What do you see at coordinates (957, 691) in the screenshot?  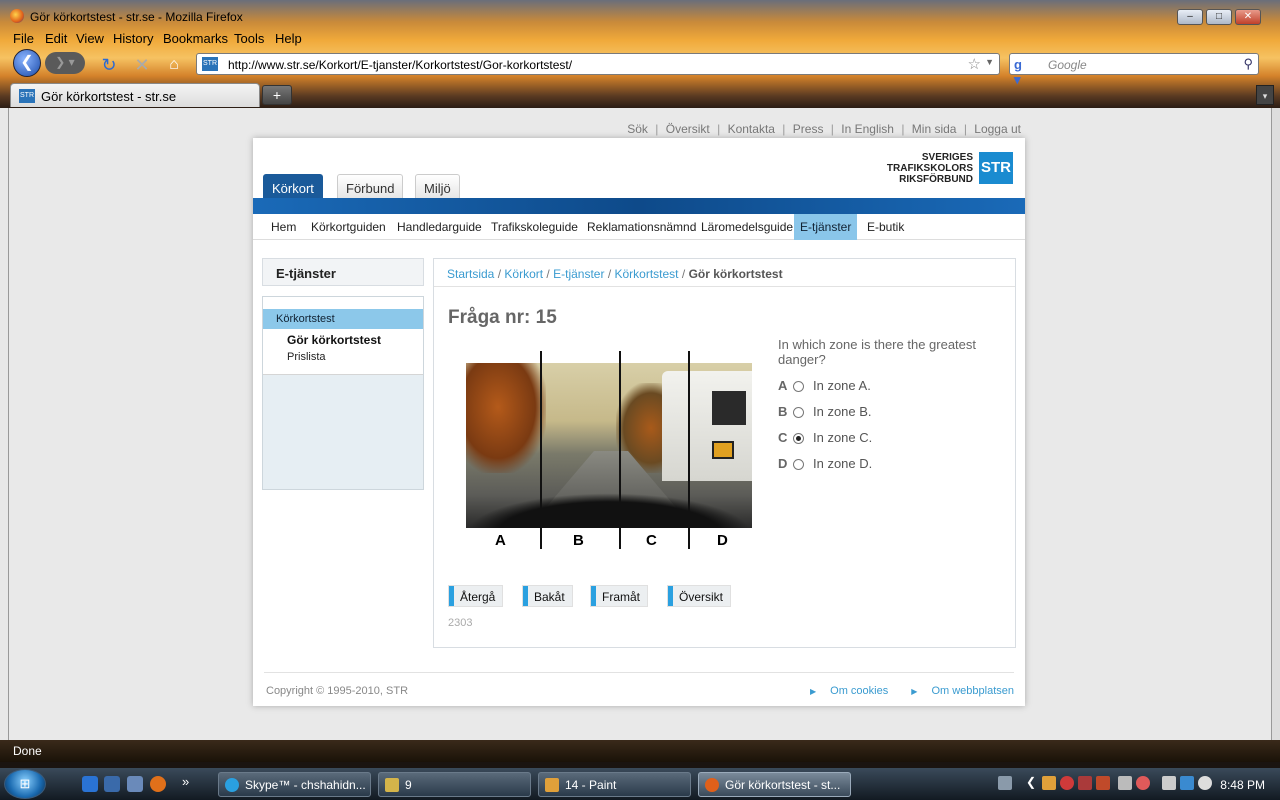 I see `footer-link-webbplatsen: ▶ Om webbplatsen` at bounding box center [957, 691].